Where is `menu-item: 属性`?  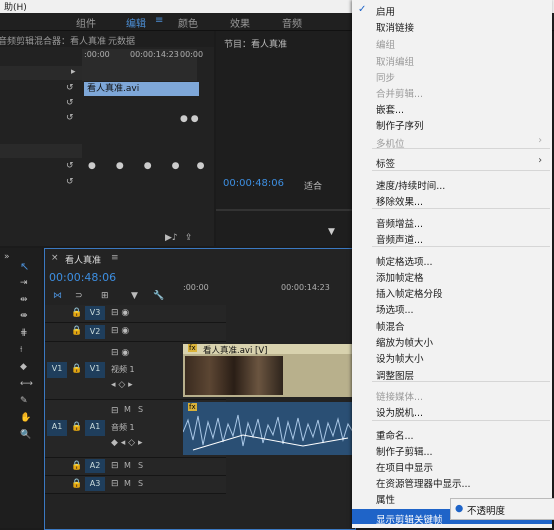 menu-item: 属性 is located at coordinates (385, 499).